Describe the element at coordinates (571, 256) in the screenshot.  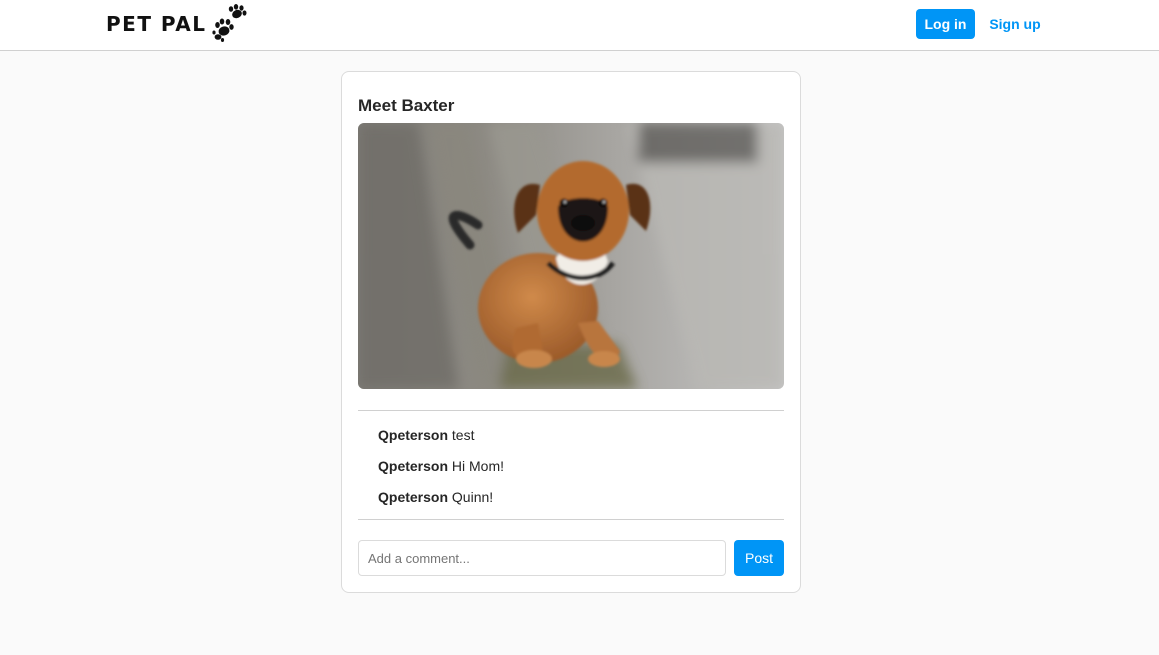
I see `pet-photo` at that location.